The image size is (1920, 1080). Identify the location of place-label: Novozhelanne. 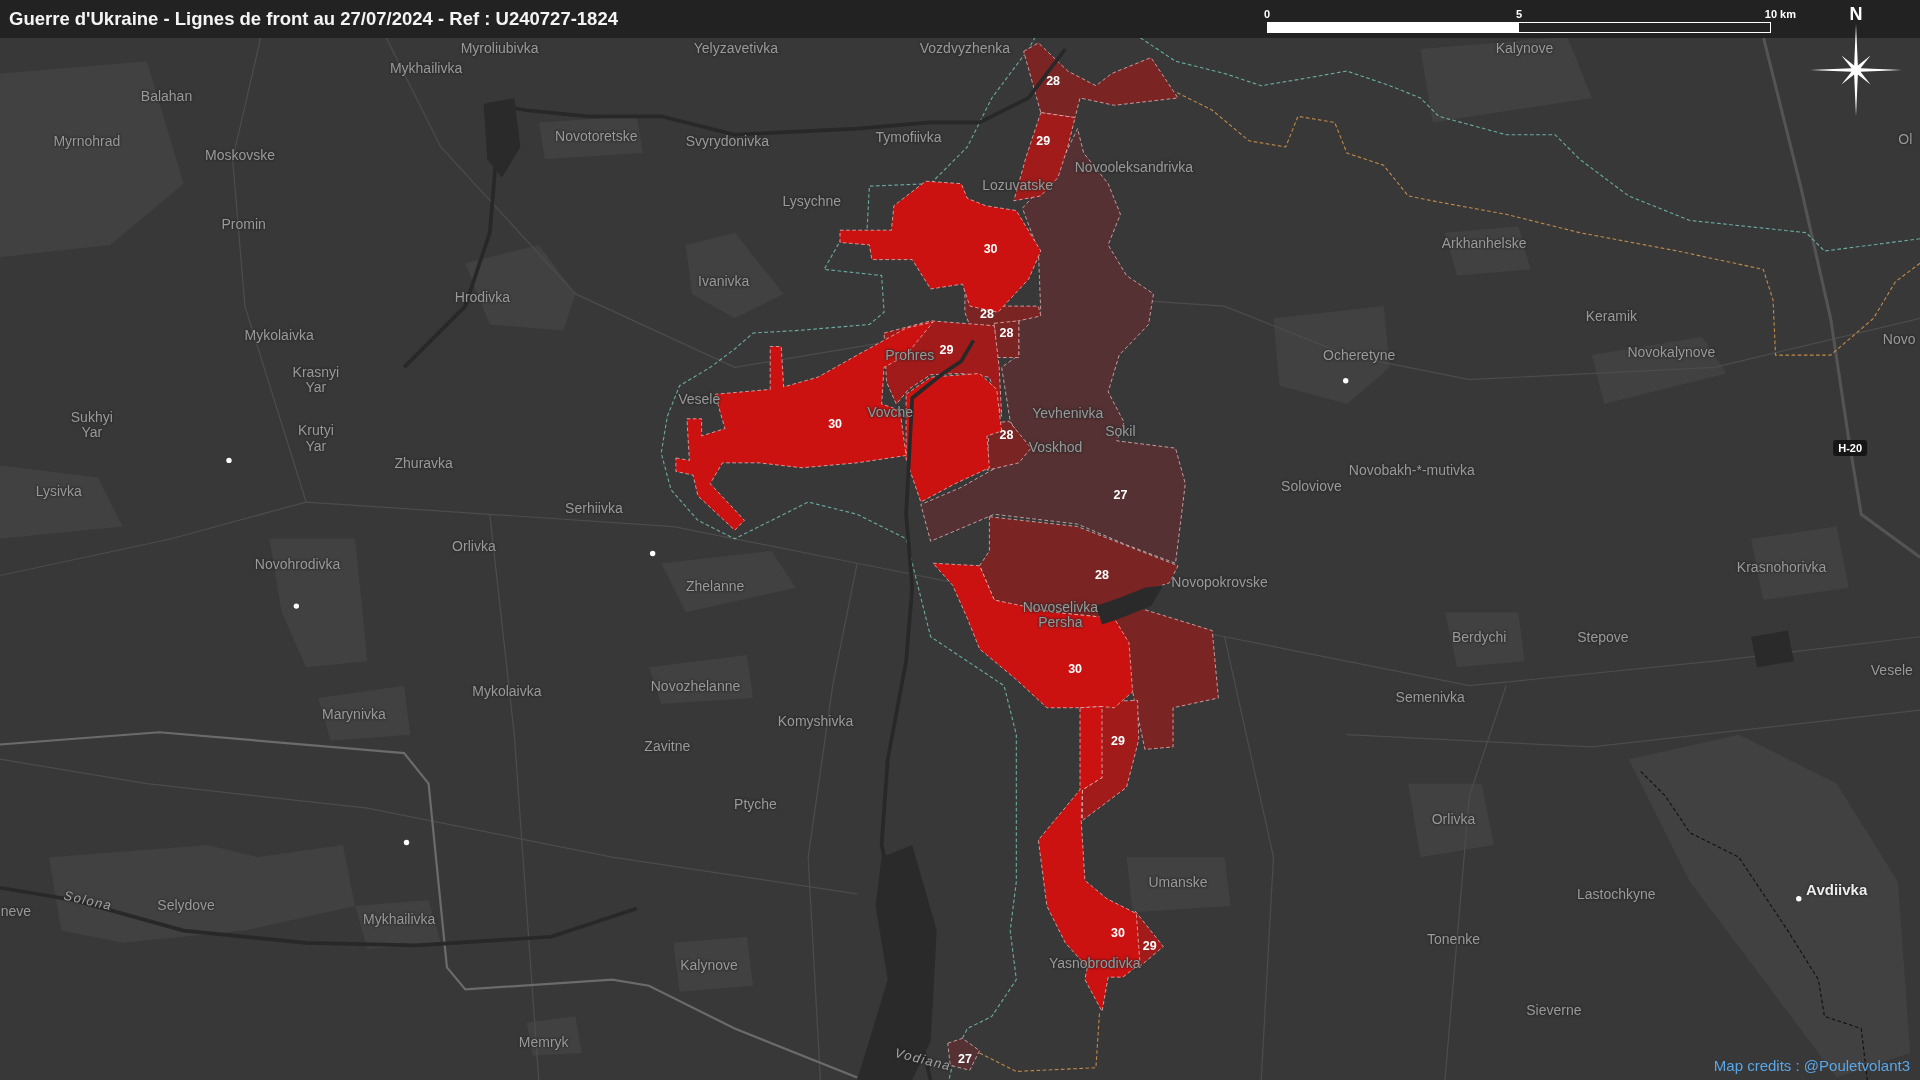
(695, 687).